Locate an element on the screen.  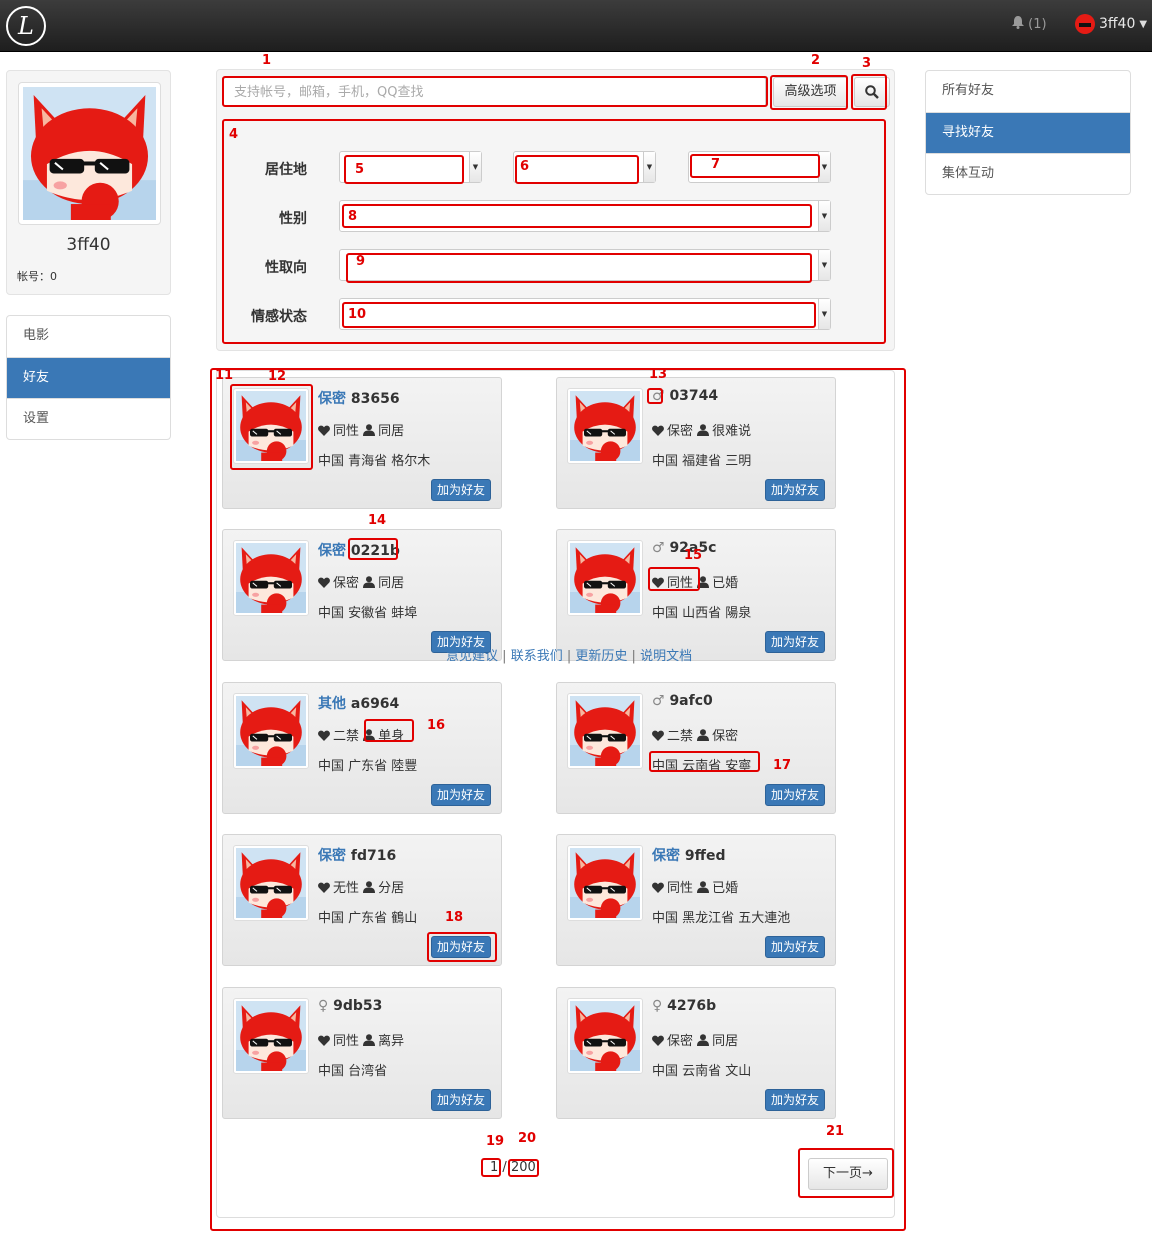
annotation-number: 21 is located at coordinates (835, 1131).